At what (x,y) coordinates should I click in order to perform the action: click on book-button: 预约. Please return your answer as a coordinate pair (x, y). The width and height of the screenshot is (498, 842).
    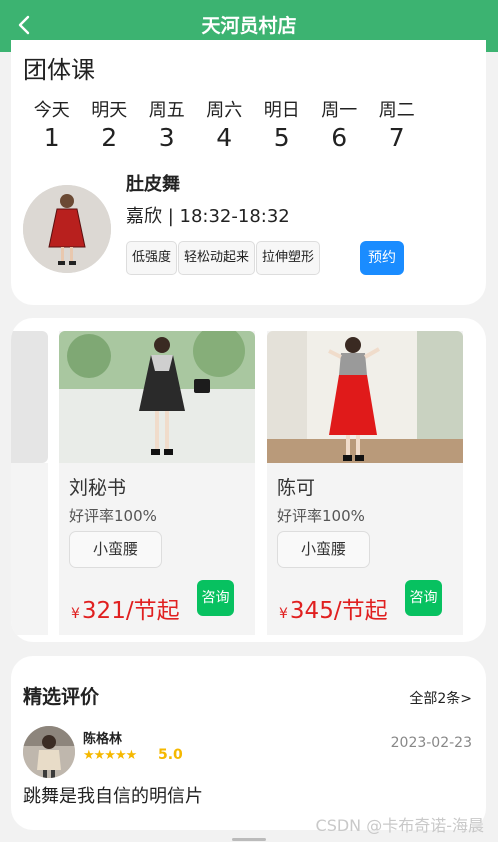
    Looking at the image, I should click on (382, 258).